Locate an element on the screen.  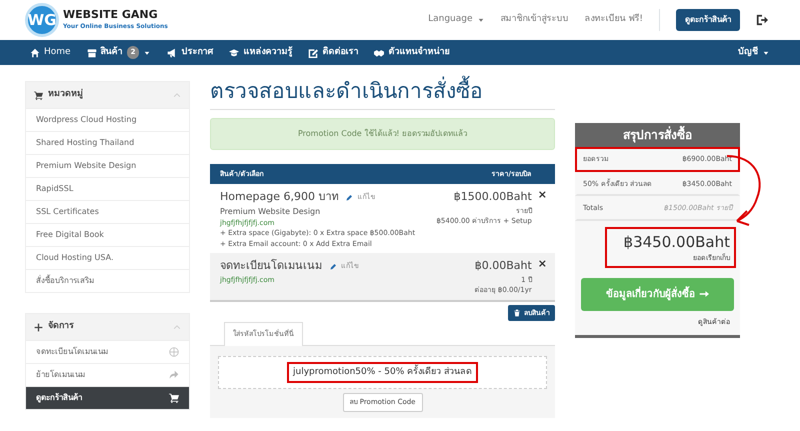
trash-icon is located at coordinates (517, 312).